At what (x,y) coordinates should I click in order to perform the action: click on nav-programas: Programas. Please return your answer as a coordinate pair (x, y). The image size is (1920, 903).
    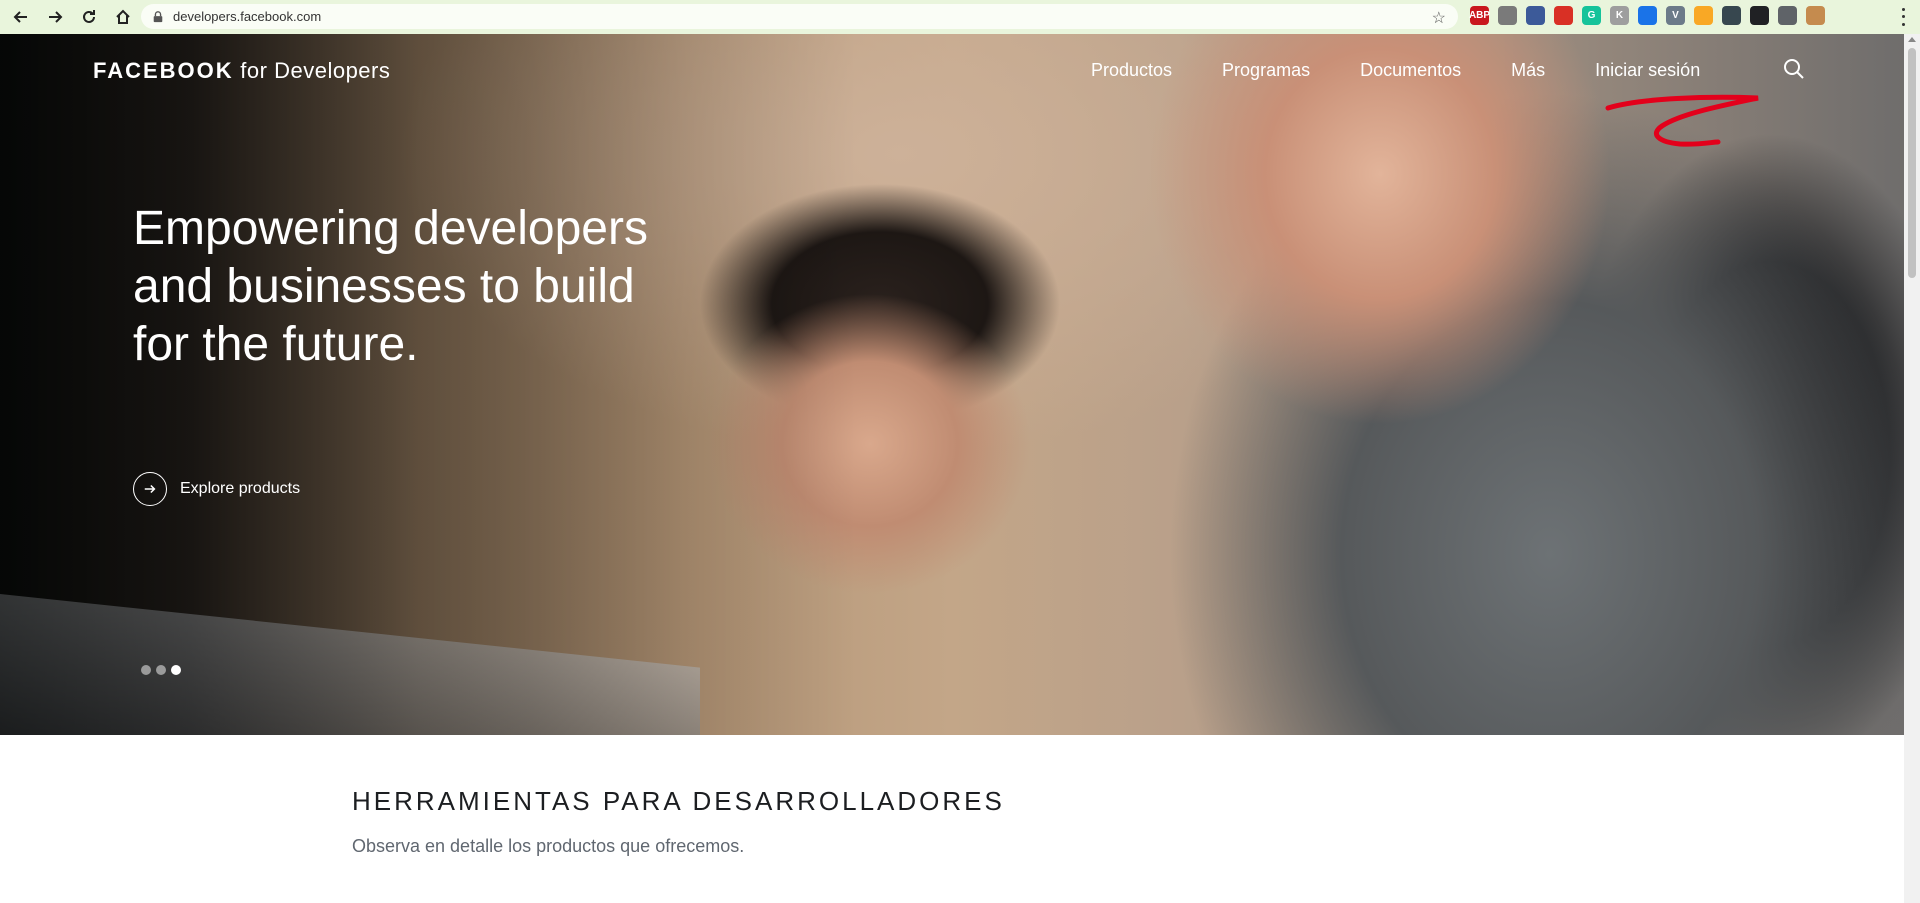
    Looking at the image, I should click on (1266, 70).